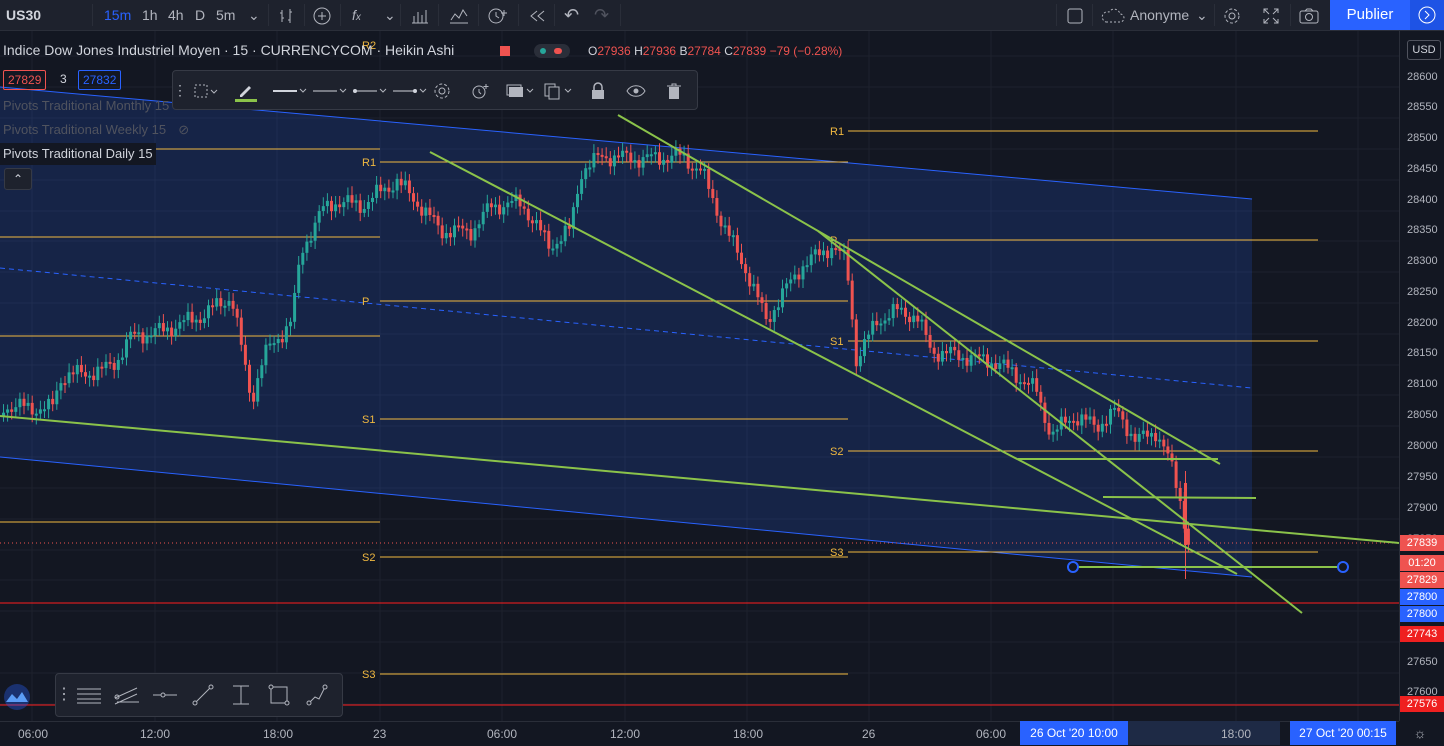 The image size is (1444, 746). Describe the element at coordinates (25, 80) in the screenshot. I see `bid-price-button: 27829` at that location.